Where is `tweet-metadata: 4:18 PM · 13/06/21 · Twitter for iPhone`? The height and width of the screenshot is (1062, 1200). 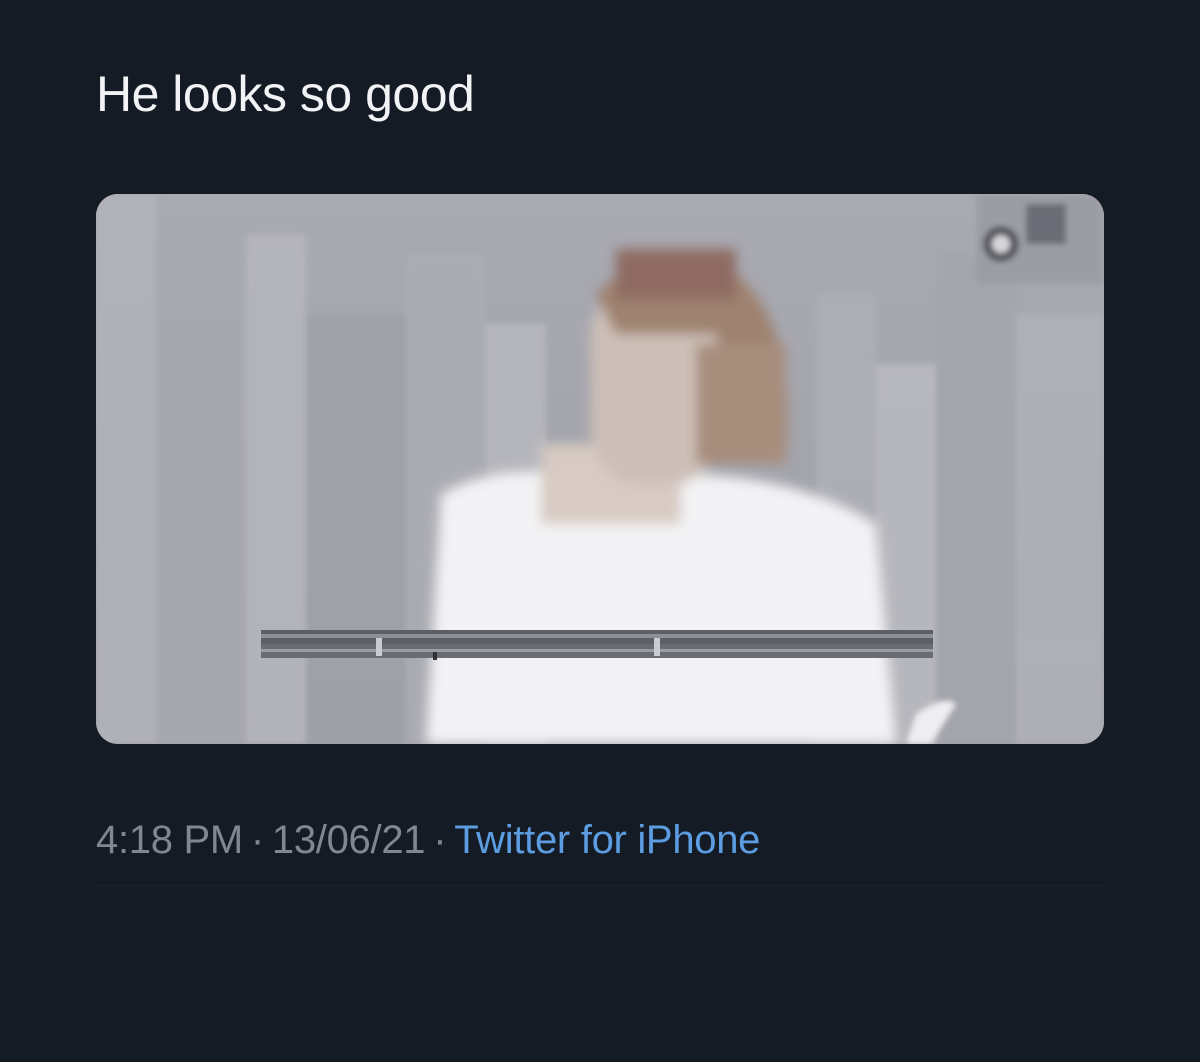 tweet-metadata: 4:18 PM · 13/06/21 · Twitter for iPhone is located at coordinates (428, 840).